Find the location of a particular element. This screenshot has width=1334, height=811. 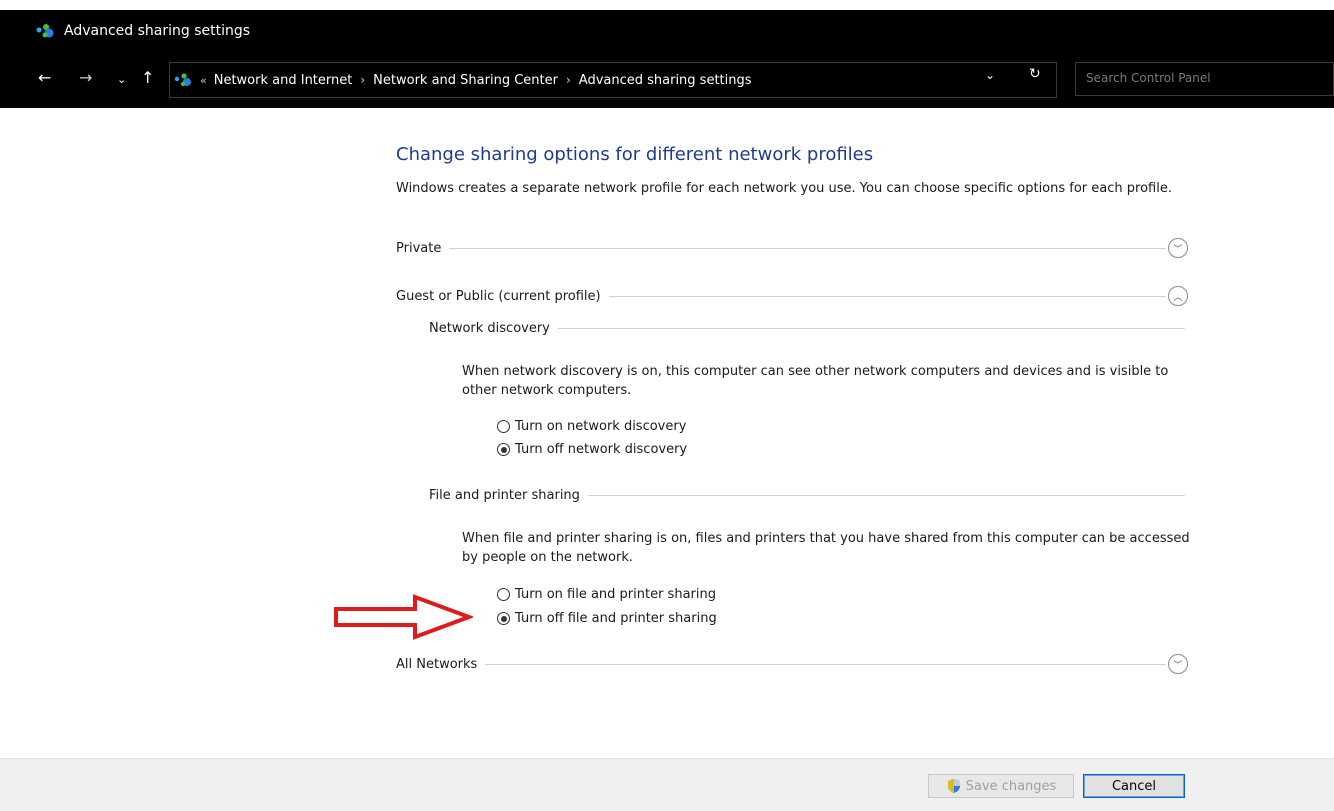

title-bar: Advanced sharing settings is located at coordinates (667, 31).